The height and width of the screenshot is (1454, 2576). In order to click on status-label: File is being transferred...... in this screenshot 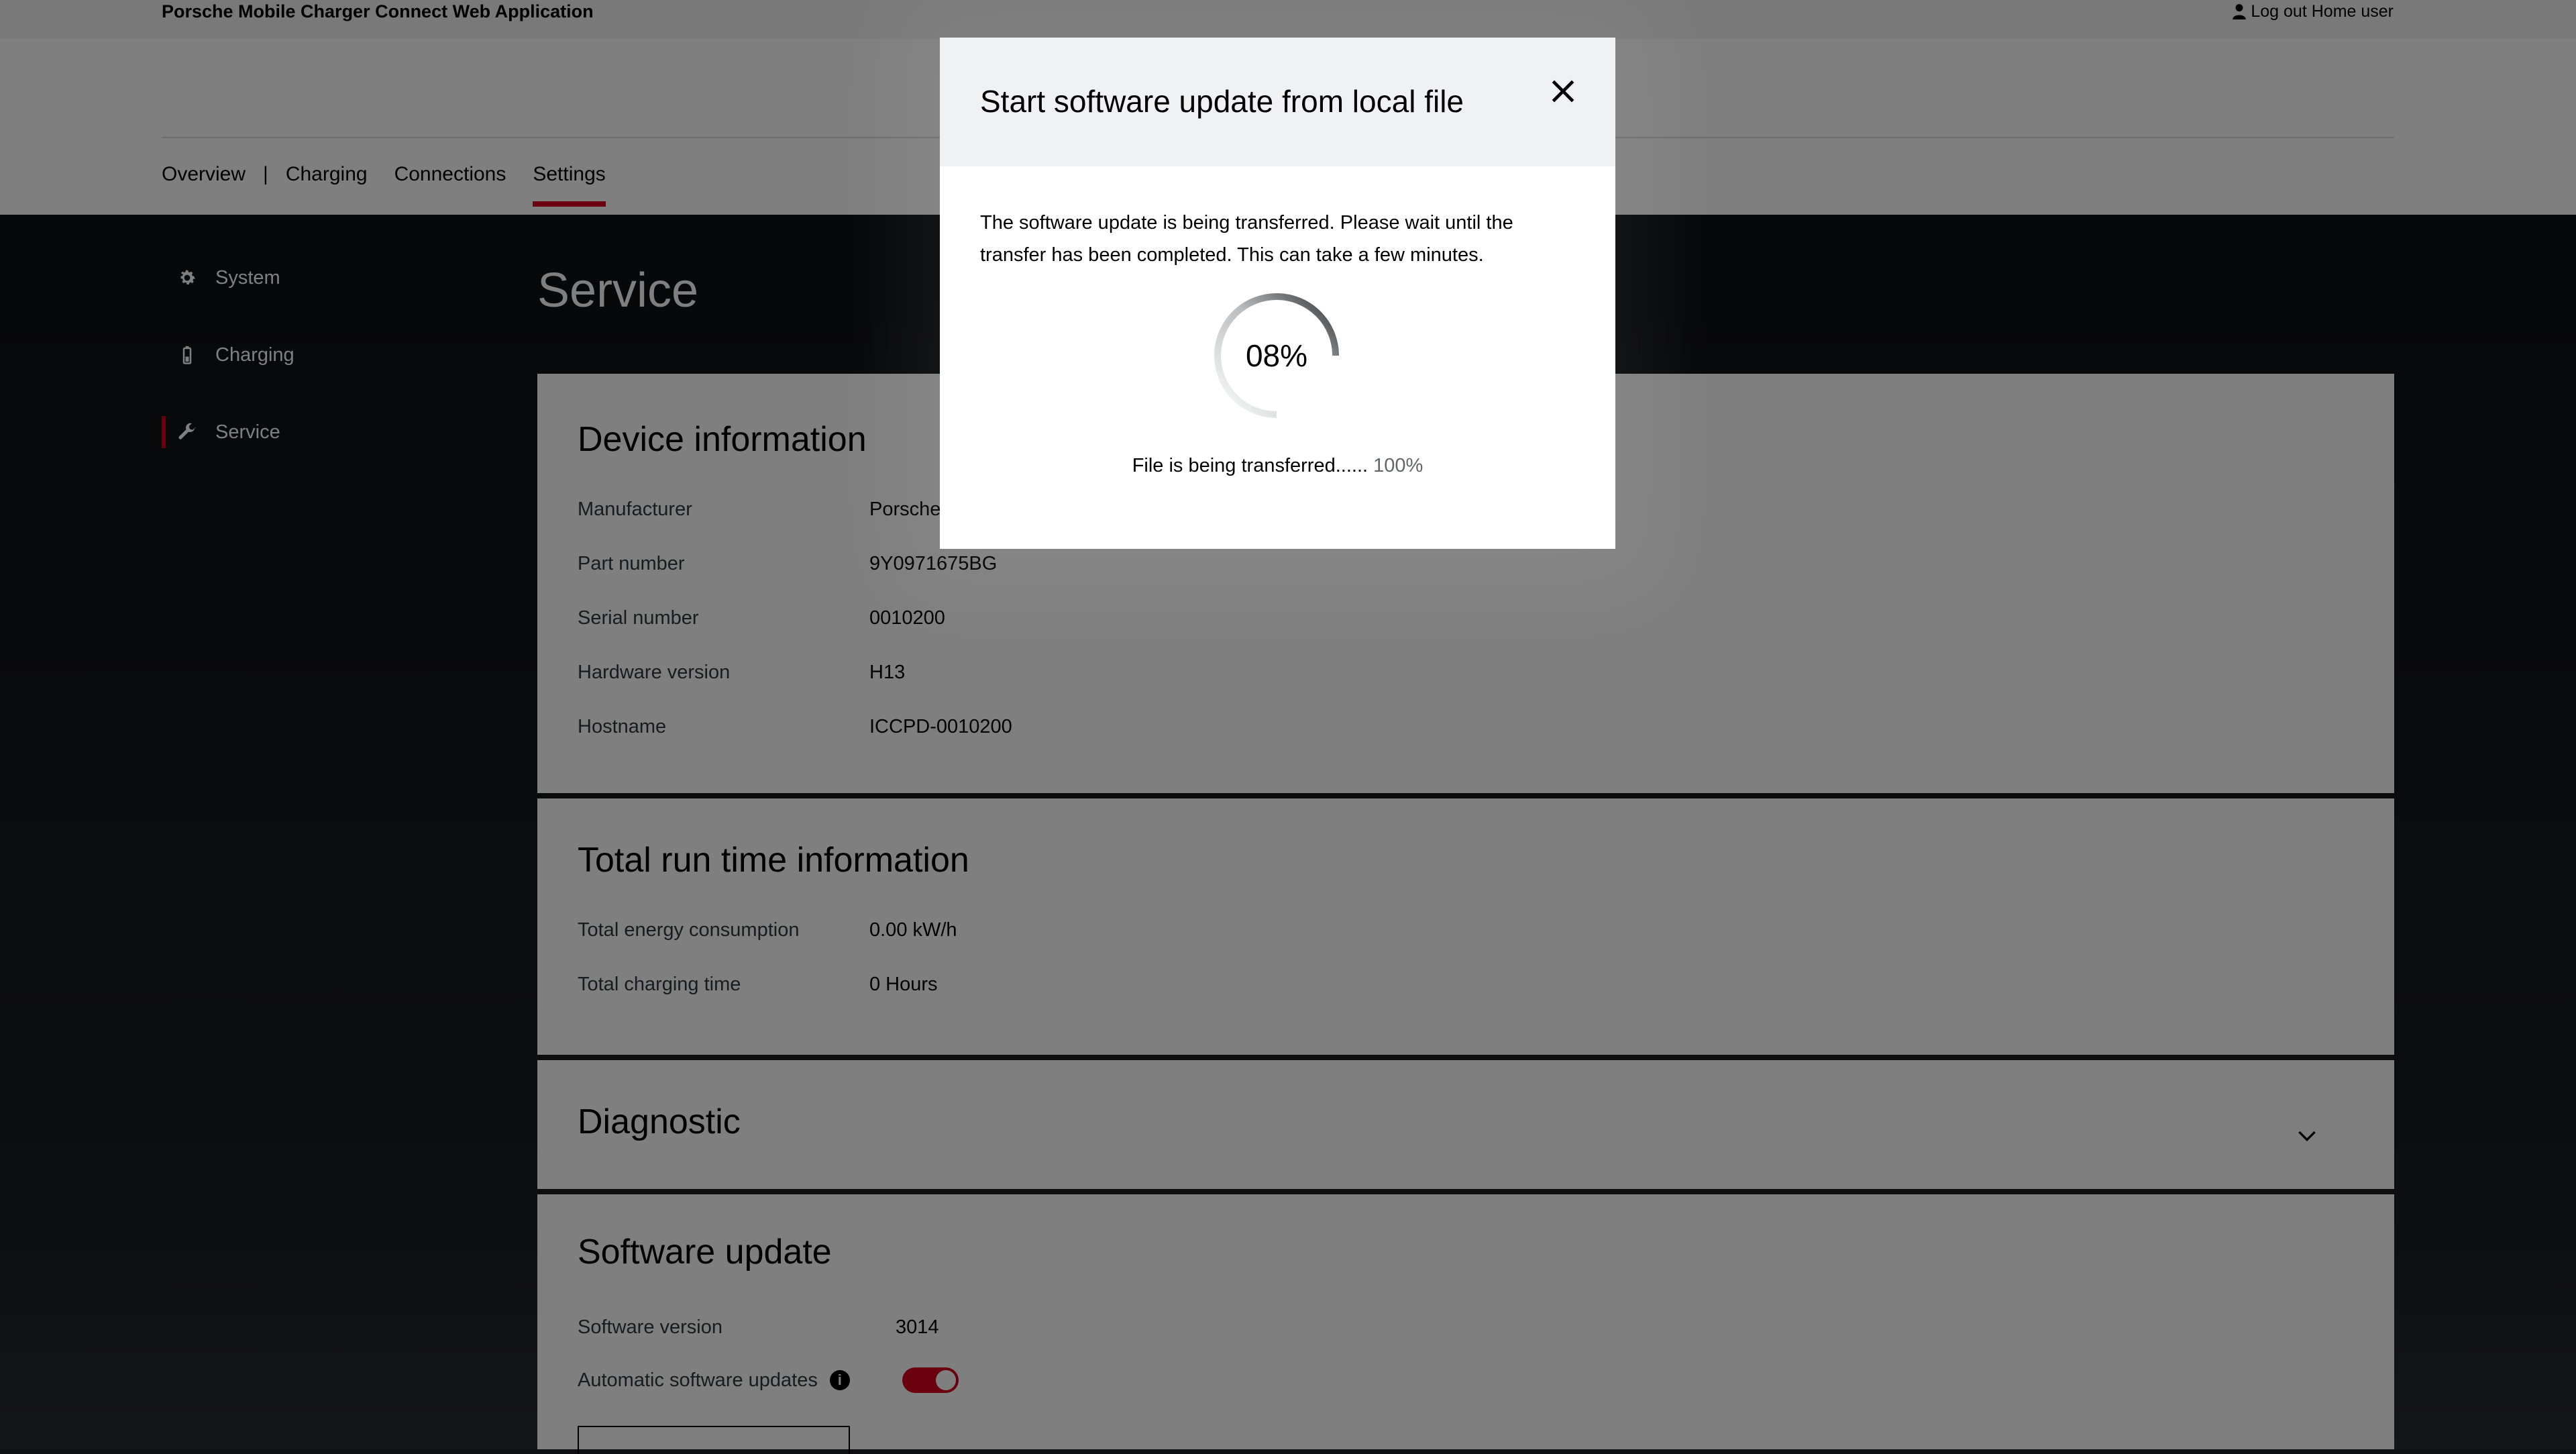, I will do `click(1250, 466)`.